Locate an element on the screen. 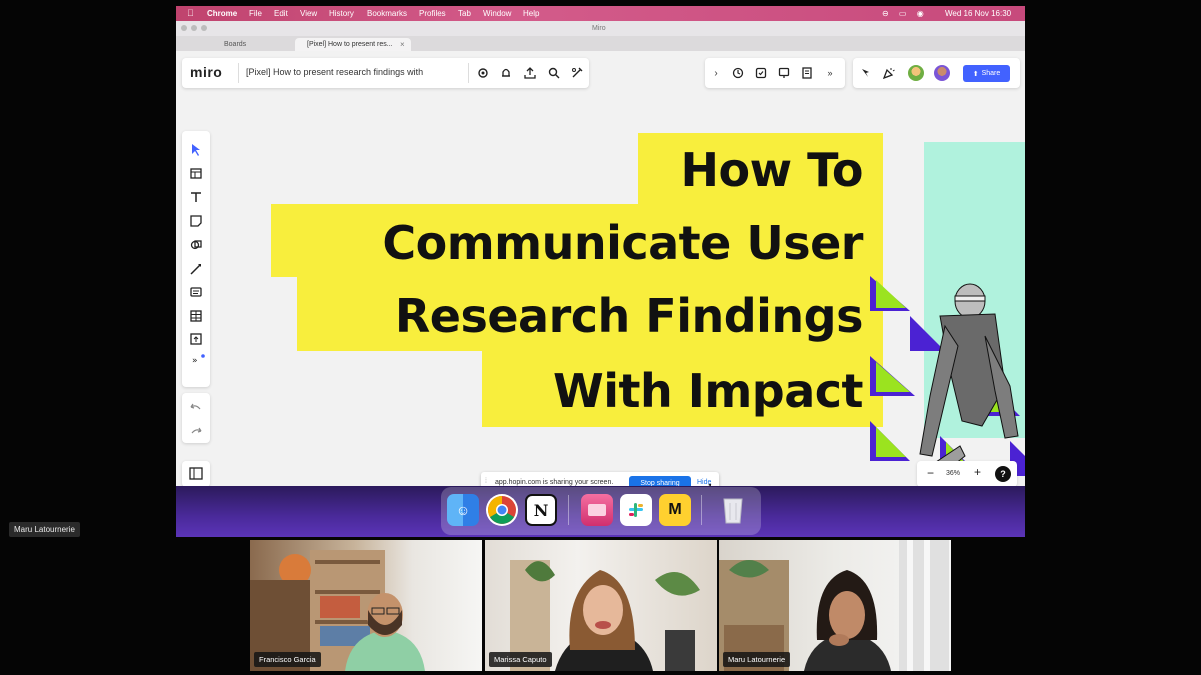 The image size is (1201, 675). window-title: Miro is located at coordinates (599, 28).